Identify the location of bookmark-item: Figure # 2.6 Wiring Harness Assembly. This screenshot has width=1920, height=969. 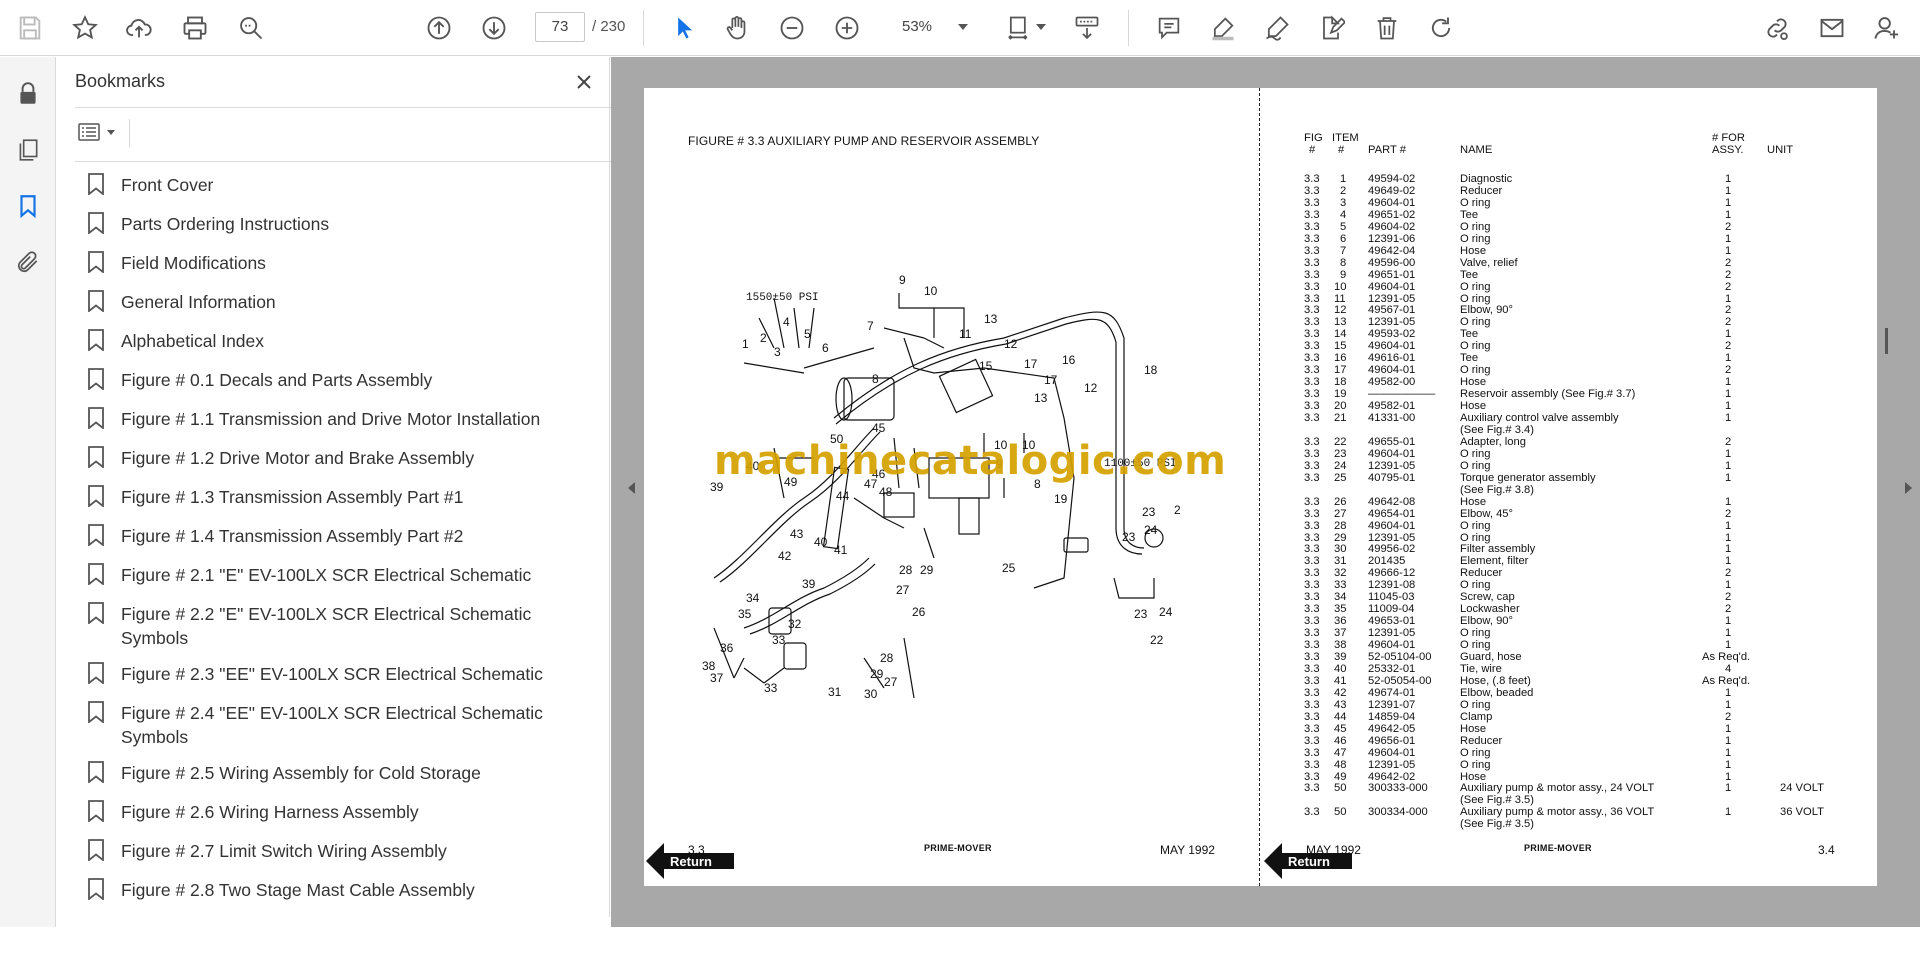
(347, 813).